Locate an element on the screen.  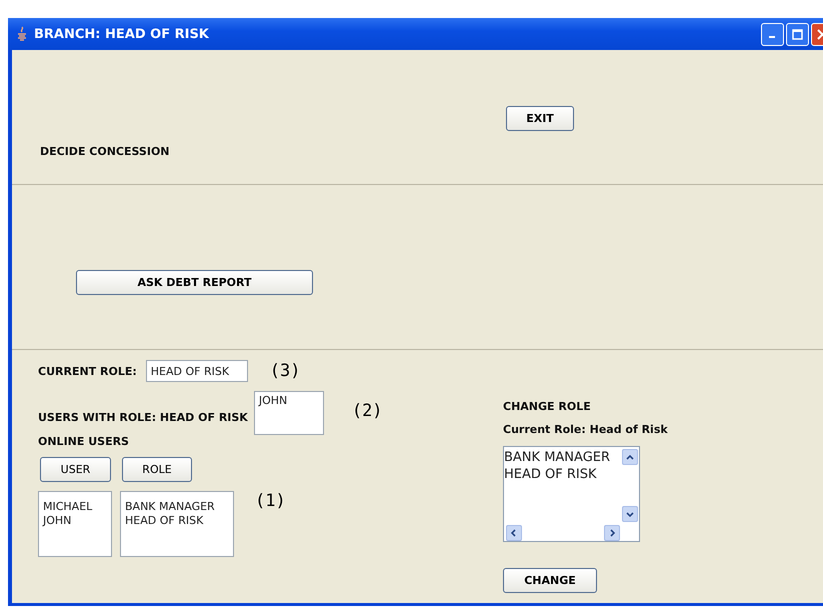
current-role-field: HEAD OF RISK is located at coordinates (197, 371).